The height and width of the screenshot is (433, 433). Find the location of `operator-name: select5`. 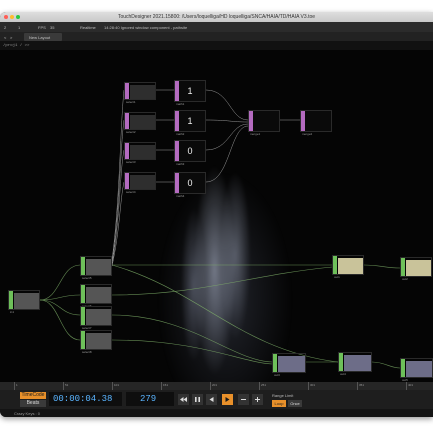

operator-name: select5 is located at coordinates (87, 278).